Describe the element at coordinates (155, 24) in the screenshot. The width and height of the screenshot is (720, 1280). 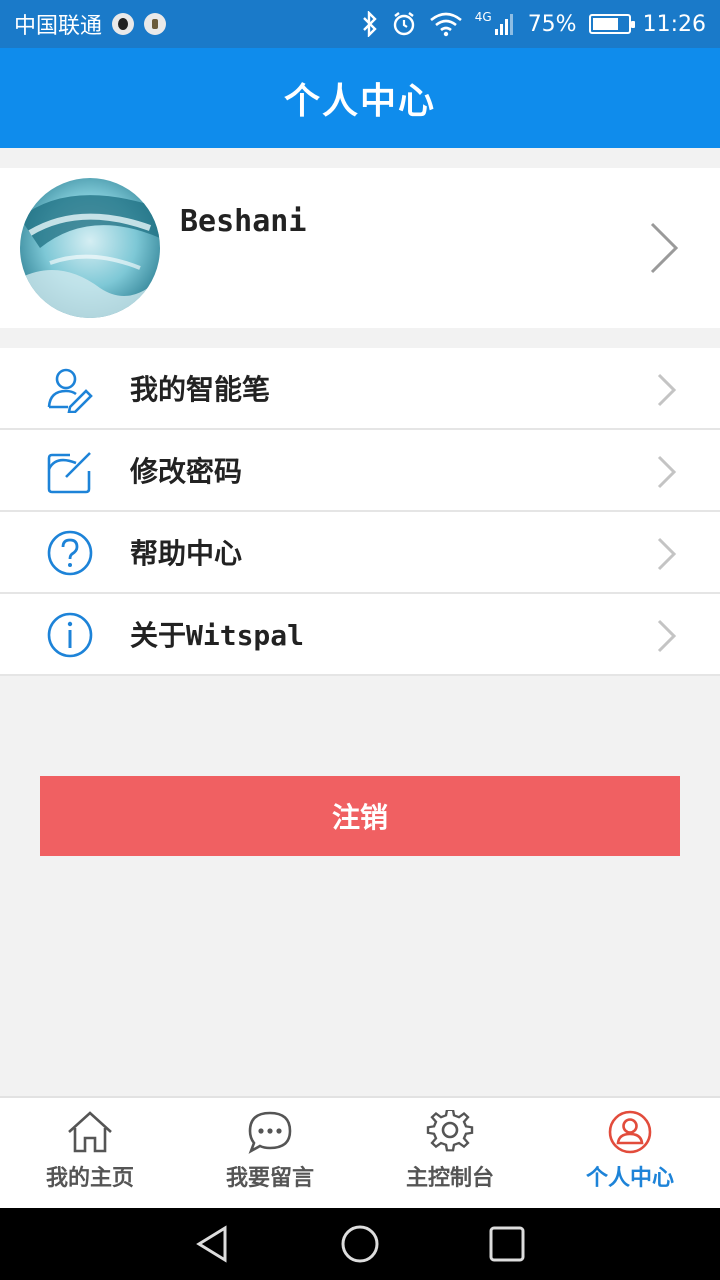
I see `notification-icon` at that location.